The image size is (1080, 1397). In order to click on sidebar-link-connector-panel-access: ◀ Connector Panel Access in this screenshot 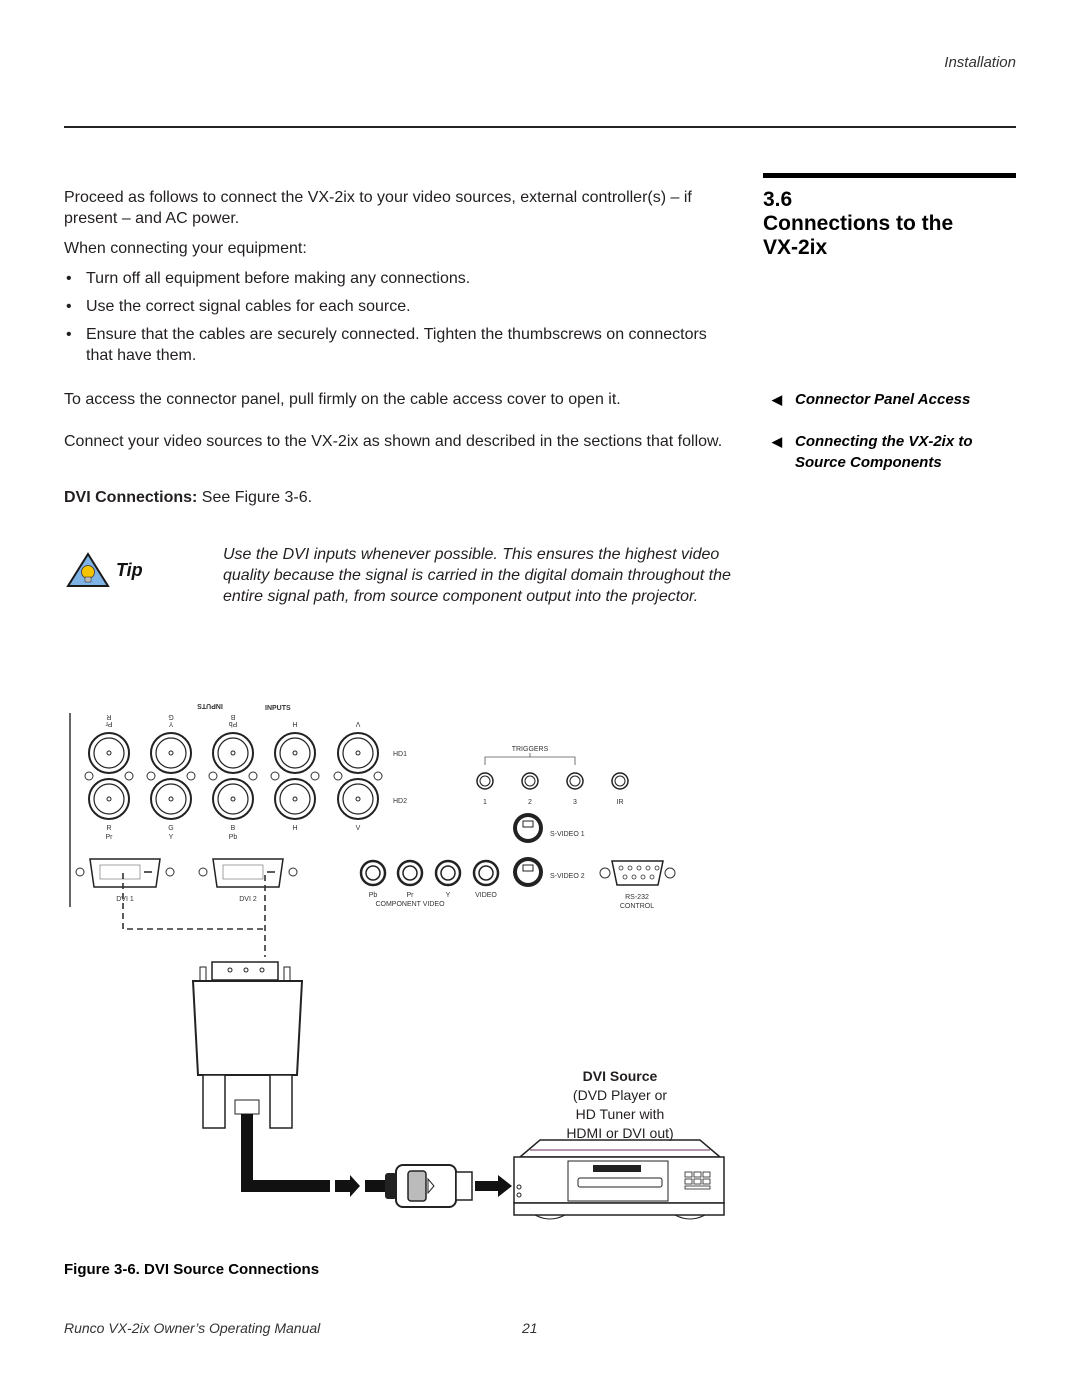, I will do `click(871, 399)`.